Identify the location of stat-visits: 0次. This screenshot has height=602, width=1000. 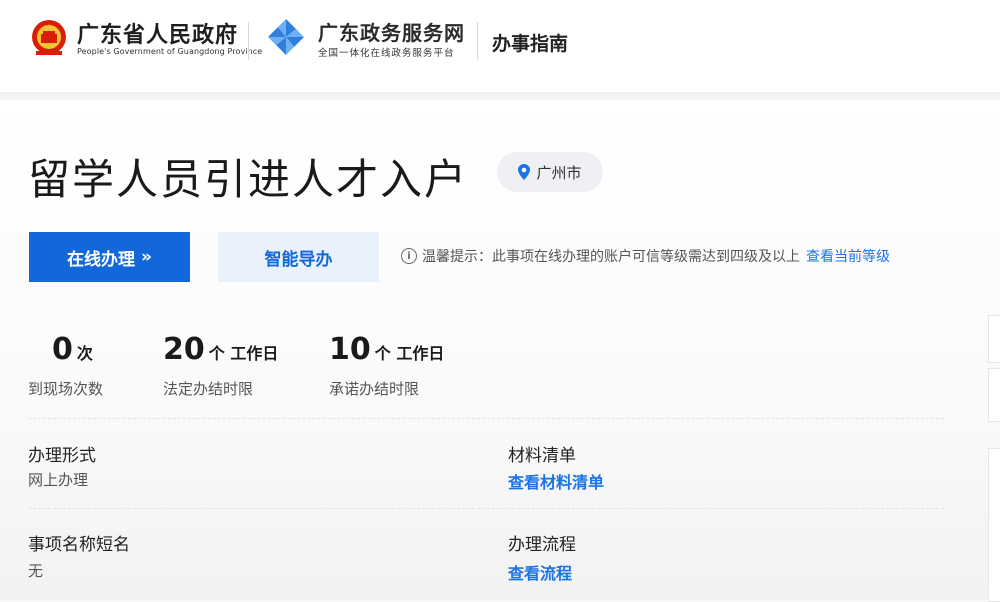
(72, 349).